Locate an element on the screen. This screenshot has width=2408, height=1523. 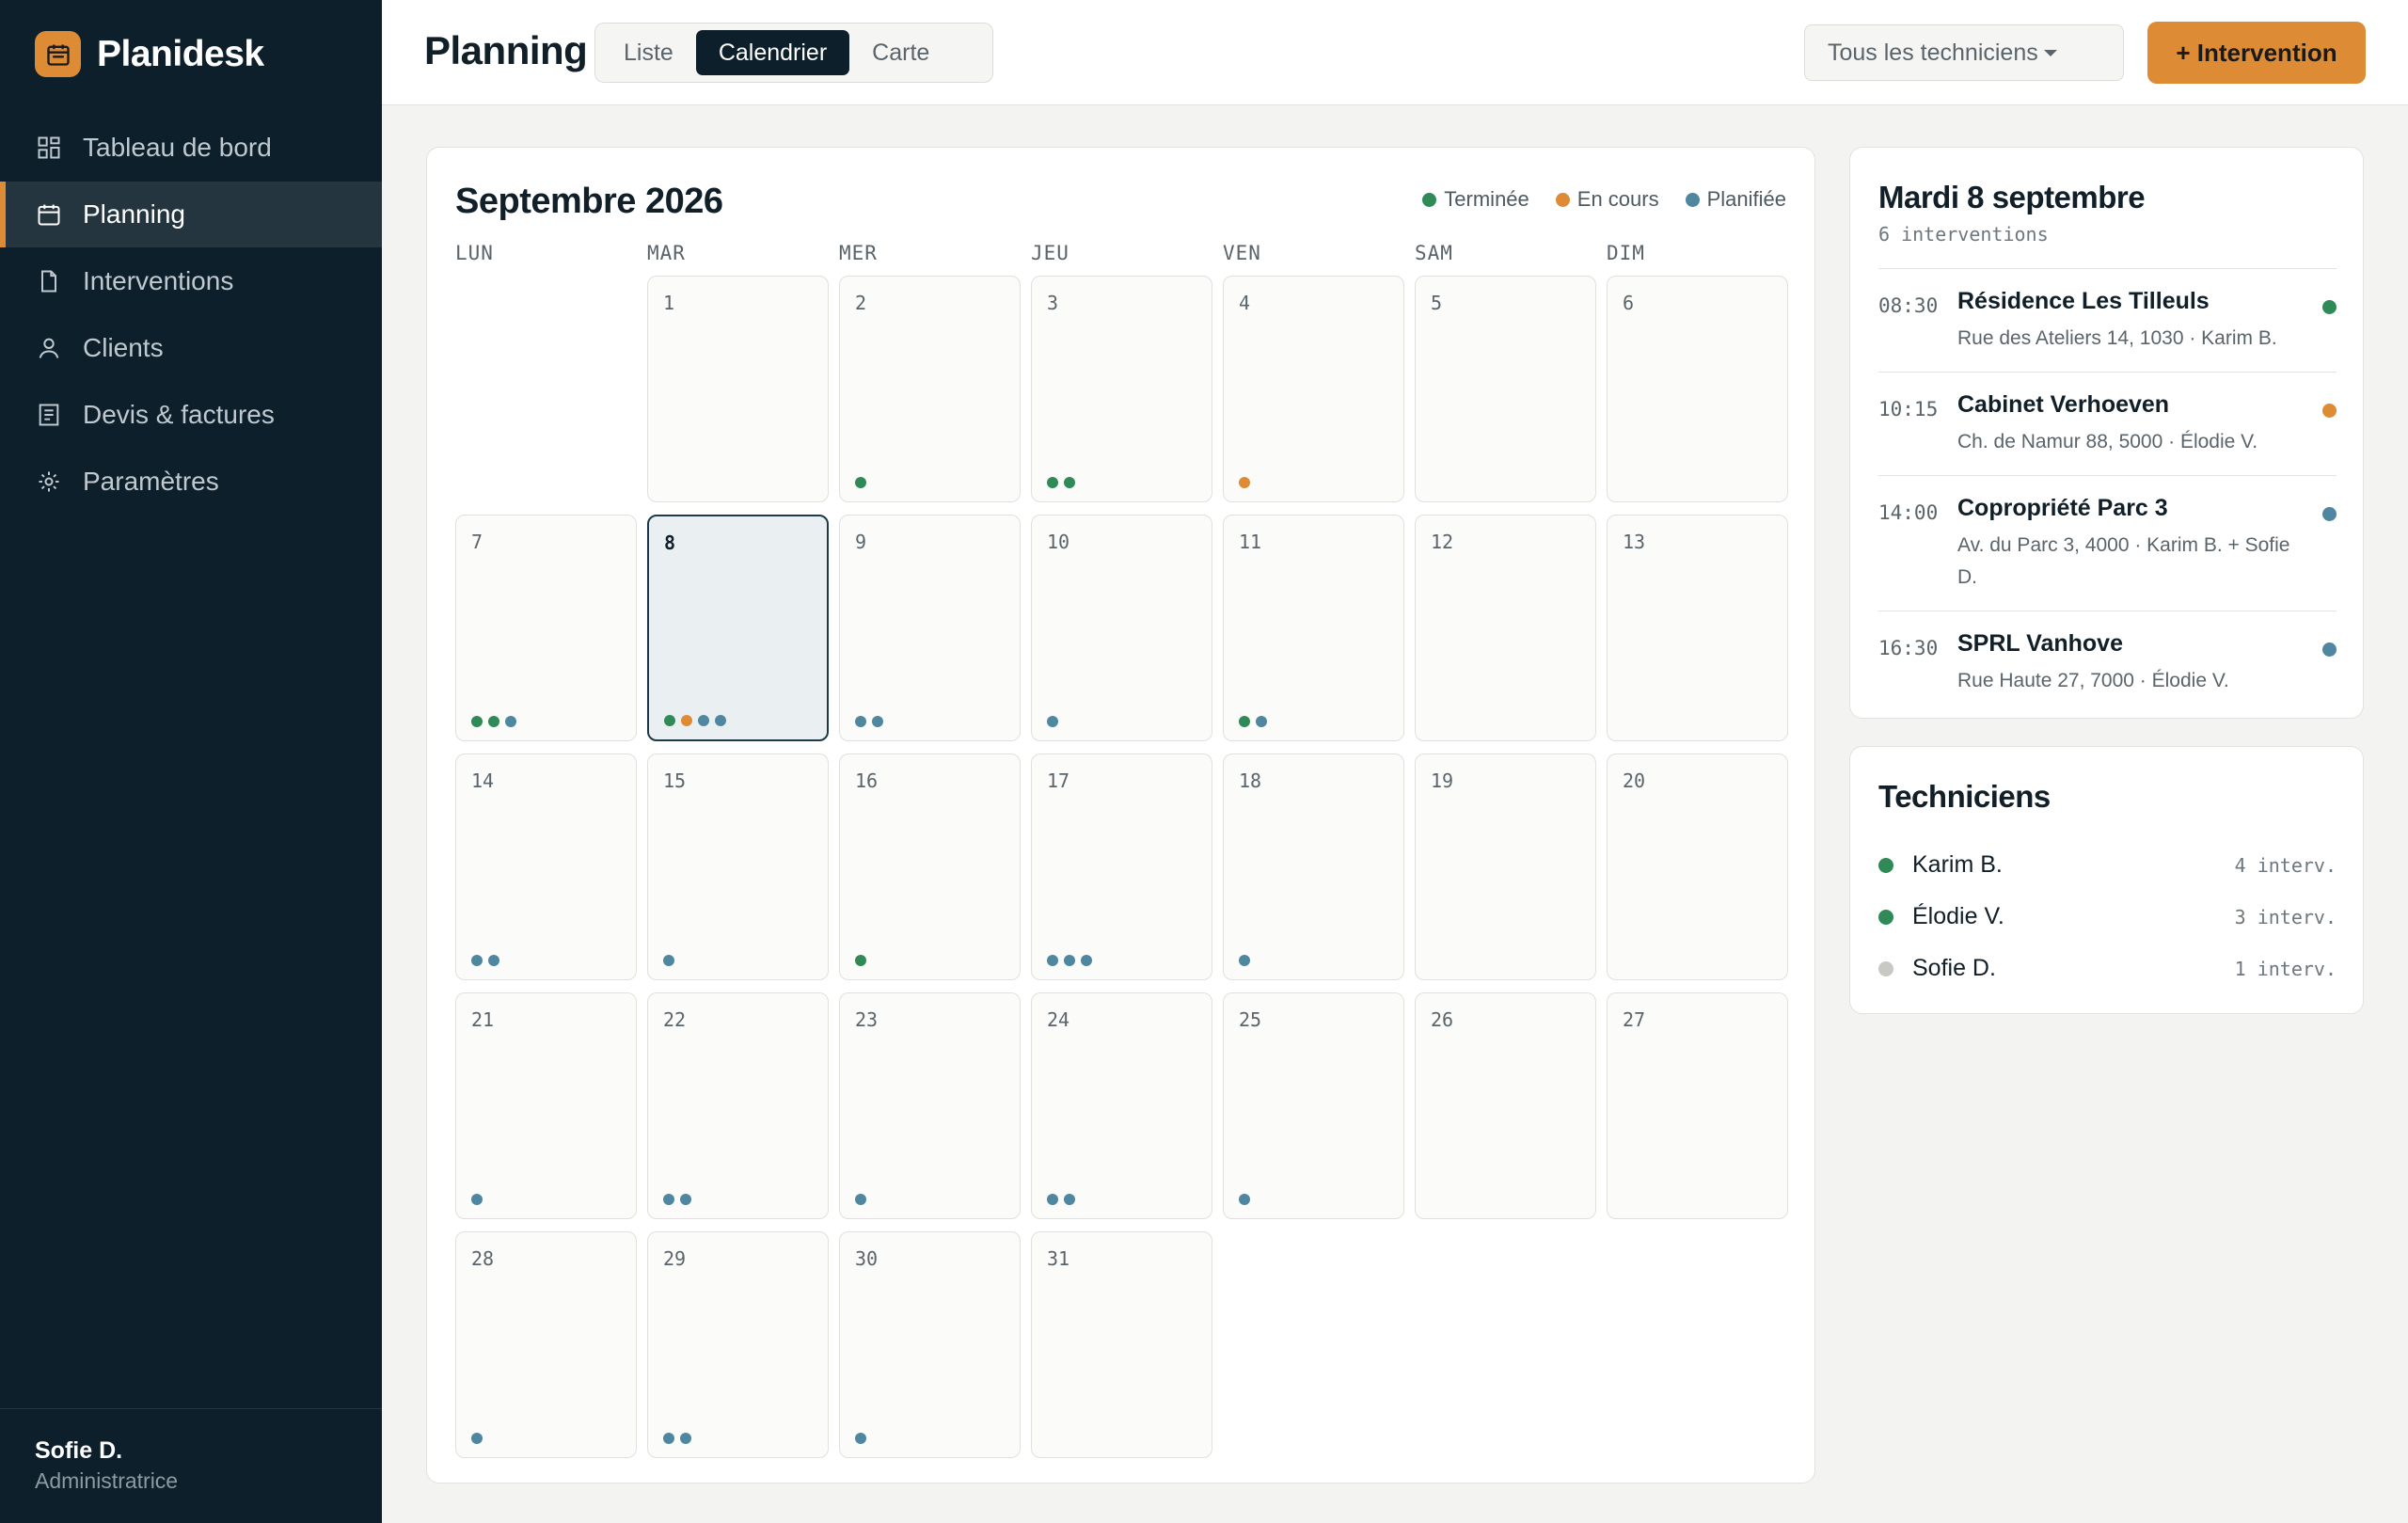
event-time: 08:30 is located at coordinates (1909, 305).